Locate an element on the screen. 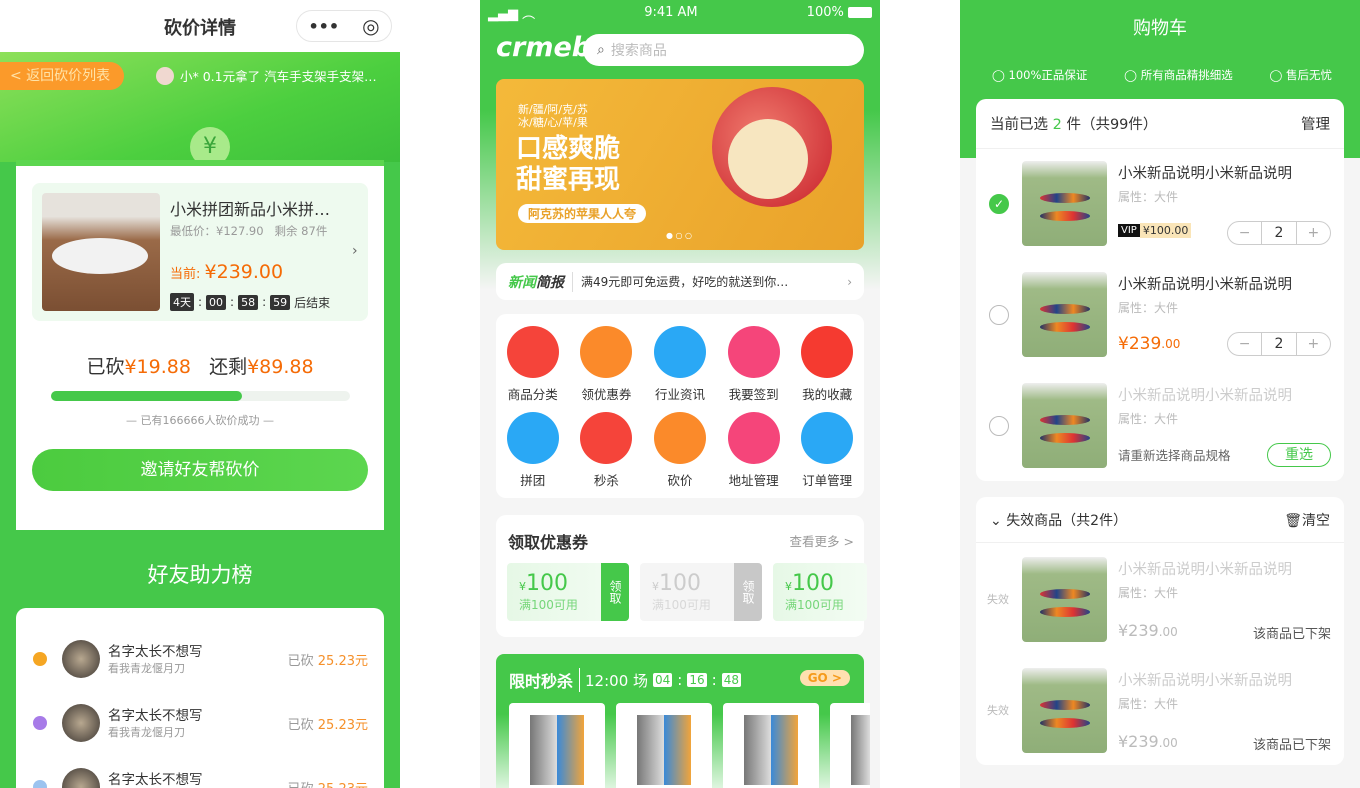 The width and height of the screenshot is (1360, 788). item-attr: 属性：大件 is located at coordinates (1148, 593).